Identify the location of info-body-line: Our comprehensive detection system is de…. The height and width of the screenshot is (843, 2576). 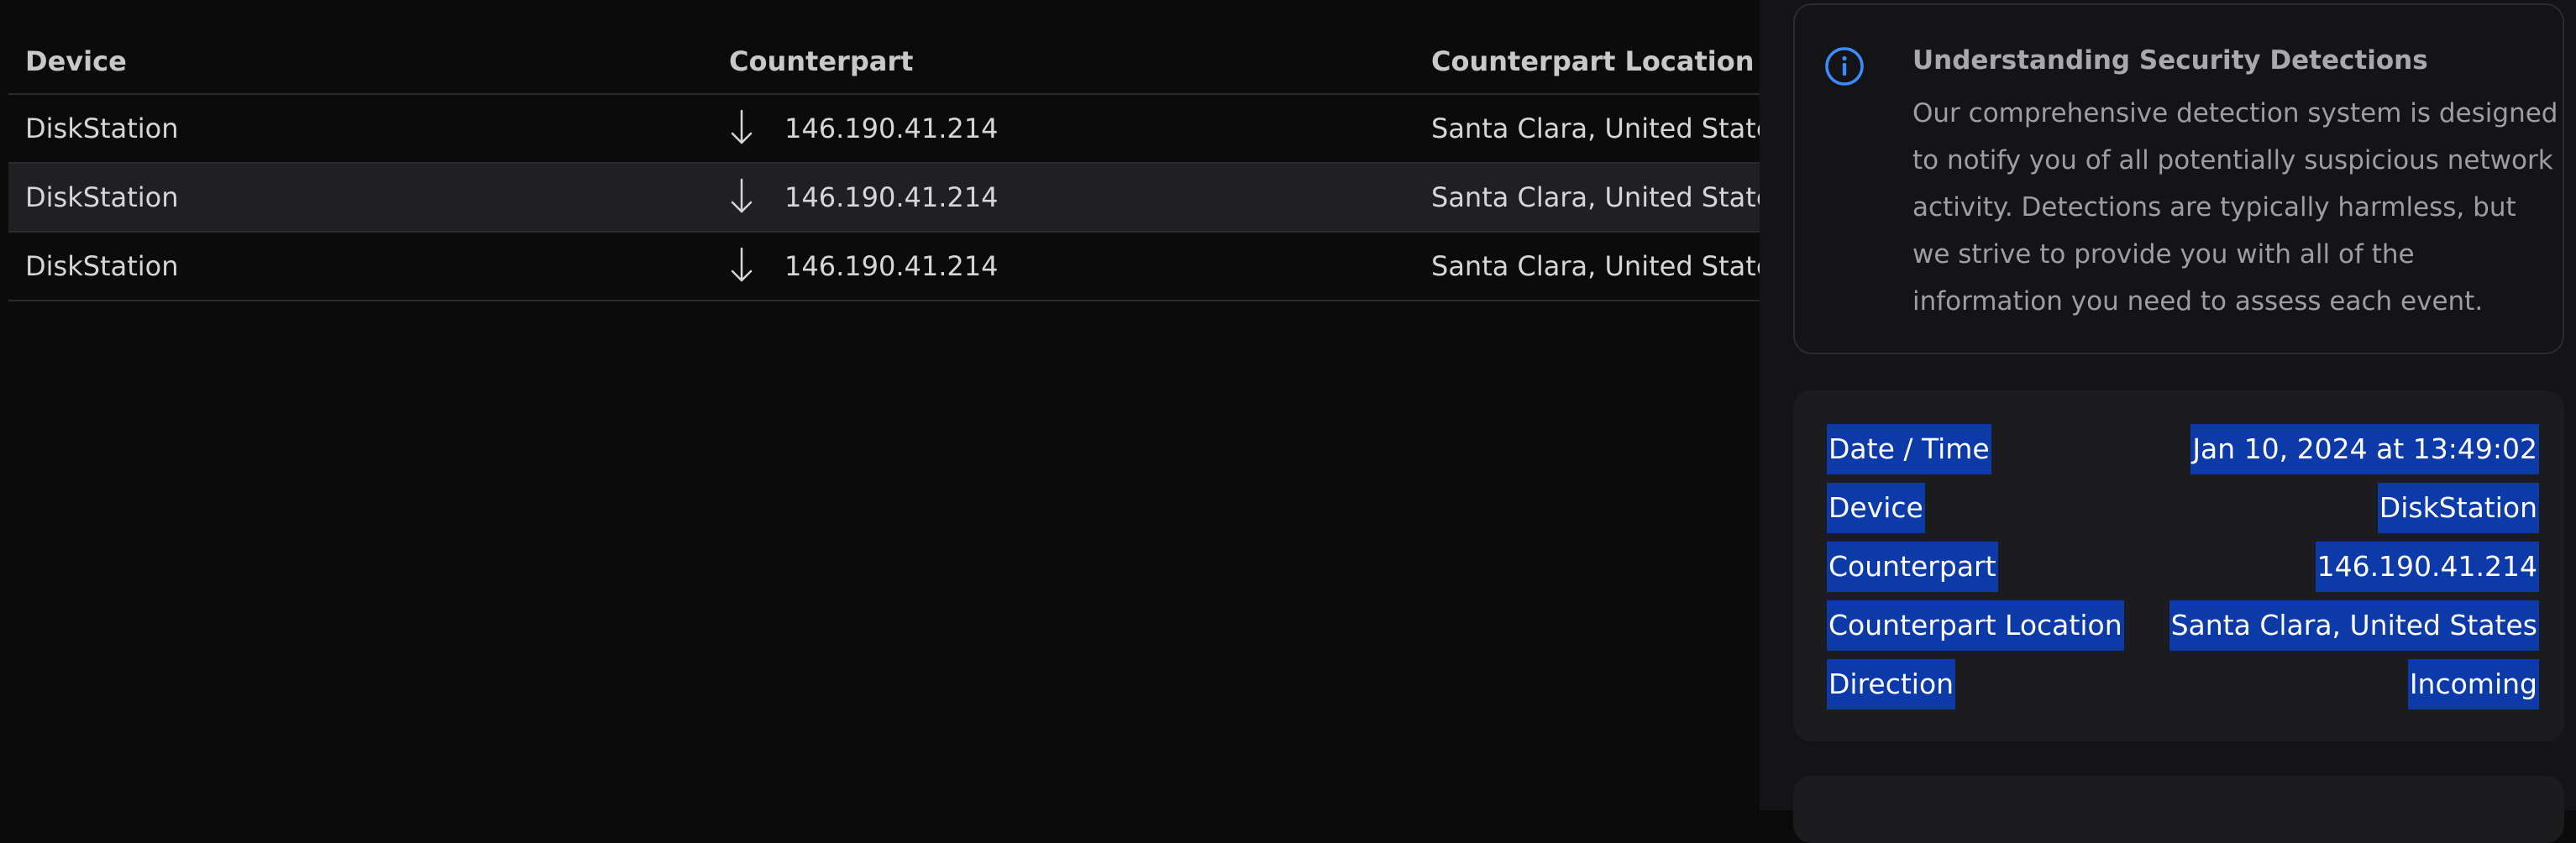
(2235, 113).